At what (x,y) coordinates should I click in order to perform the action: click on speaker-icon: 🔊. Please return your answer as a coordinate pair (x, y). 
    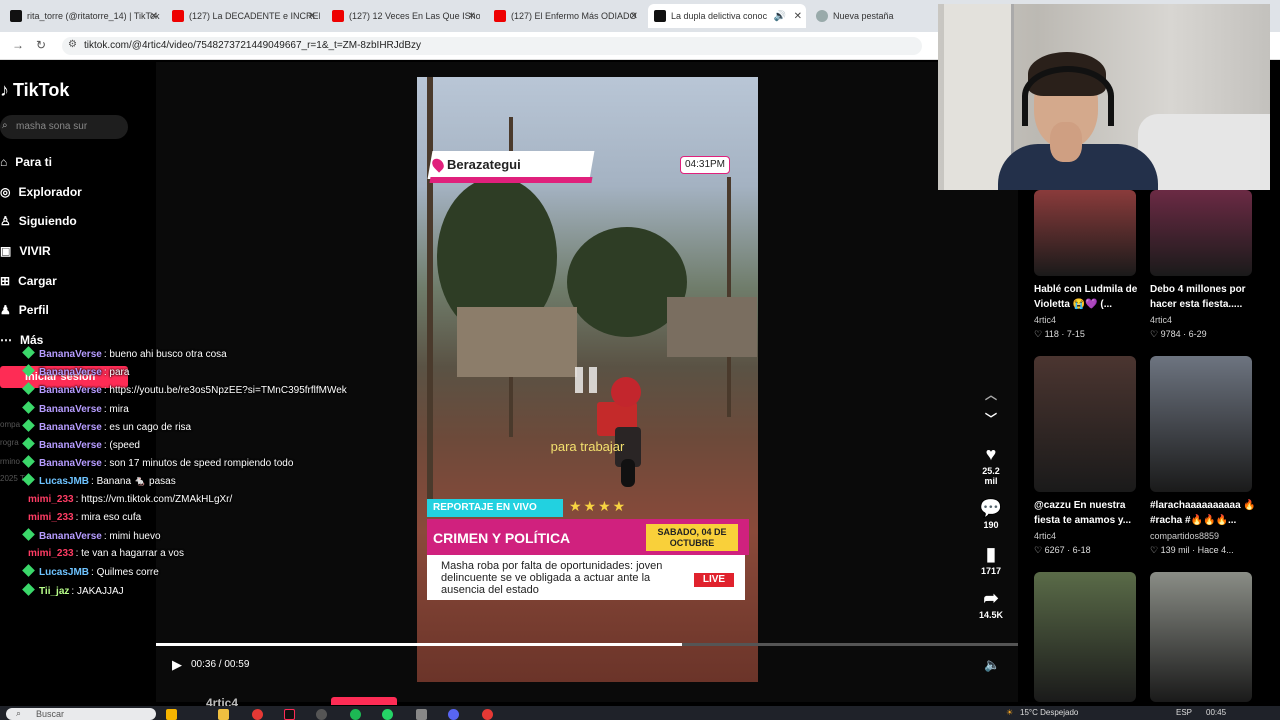
    Looking at the image, I should click on (780, 16).